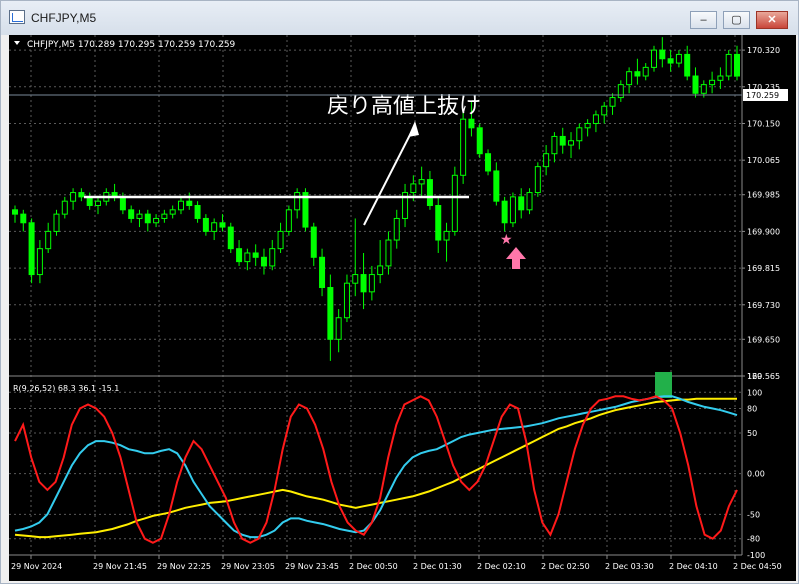 The width and height of the screenshot is (799, 584). What do you see at coordinates (763, 123) in the screenshot?
I see `price-tick-label: 170.150` at bounding box center [763, 123].